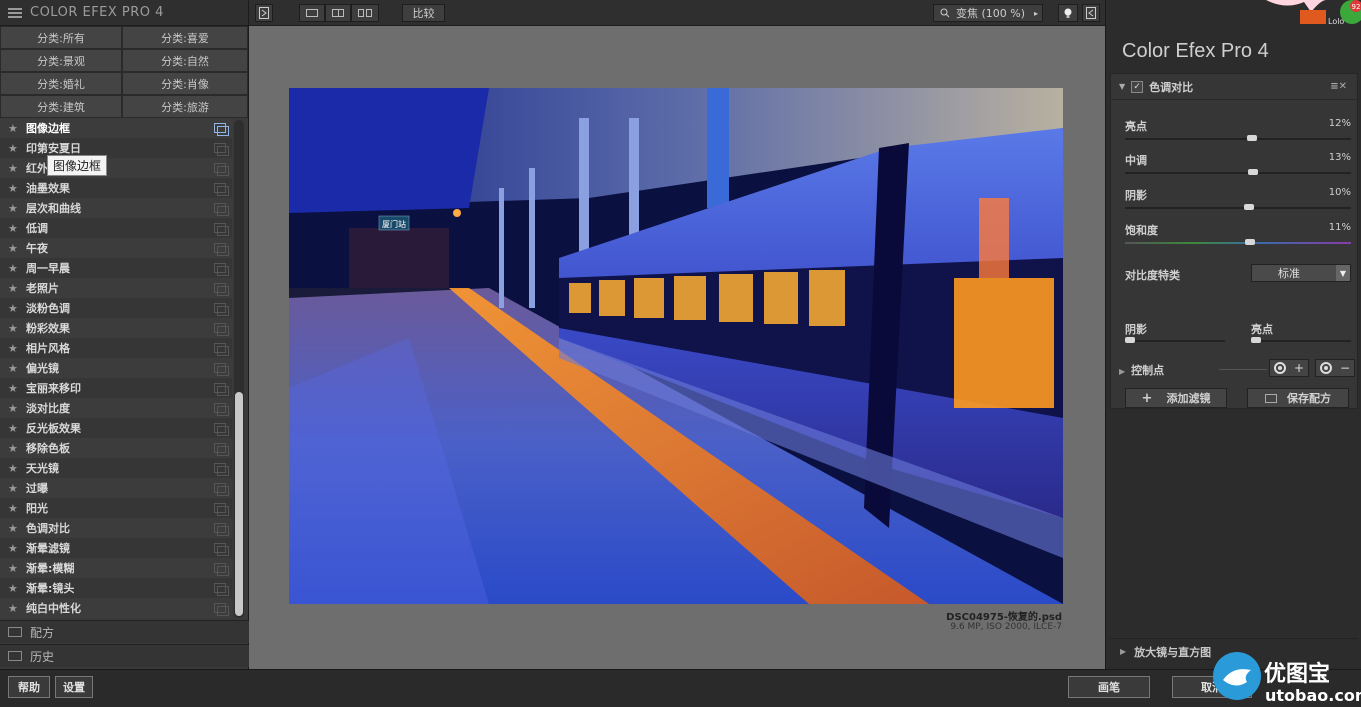  I want to click on filter-item: ★ 渐晕滤镜, so click(116, 548).